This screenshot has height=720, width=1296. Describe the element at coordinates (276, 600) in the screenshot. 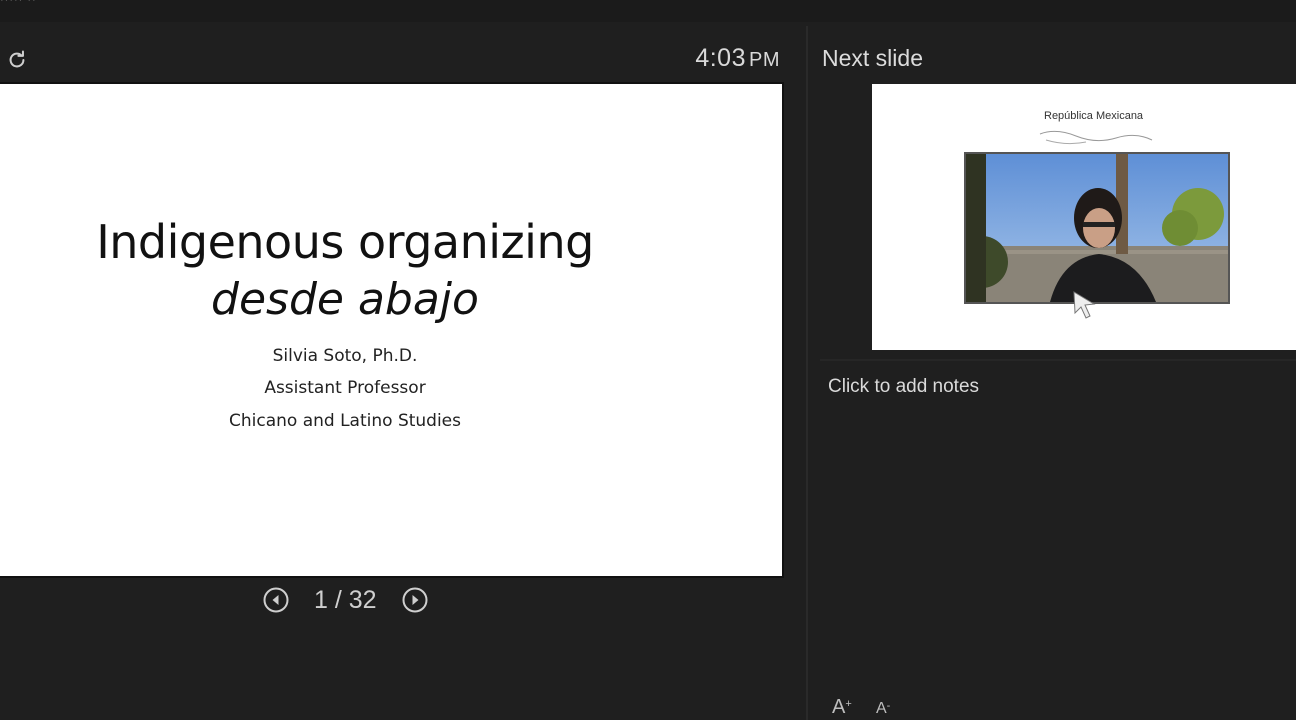

I see `previous-slide-button` at that location.